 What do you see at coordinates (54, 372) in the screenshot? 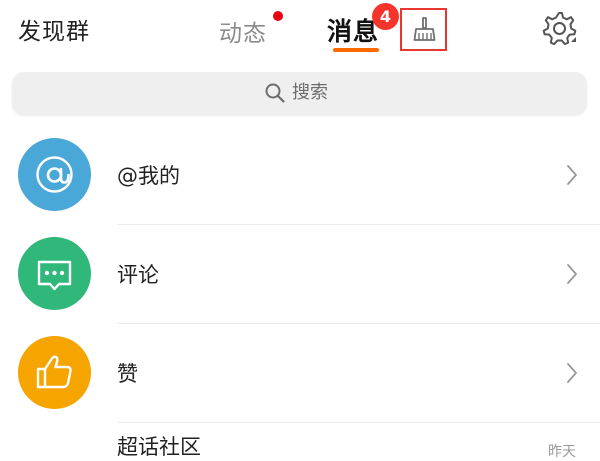
I see `thumbs-up-icon` at bounding box center [54, 372].